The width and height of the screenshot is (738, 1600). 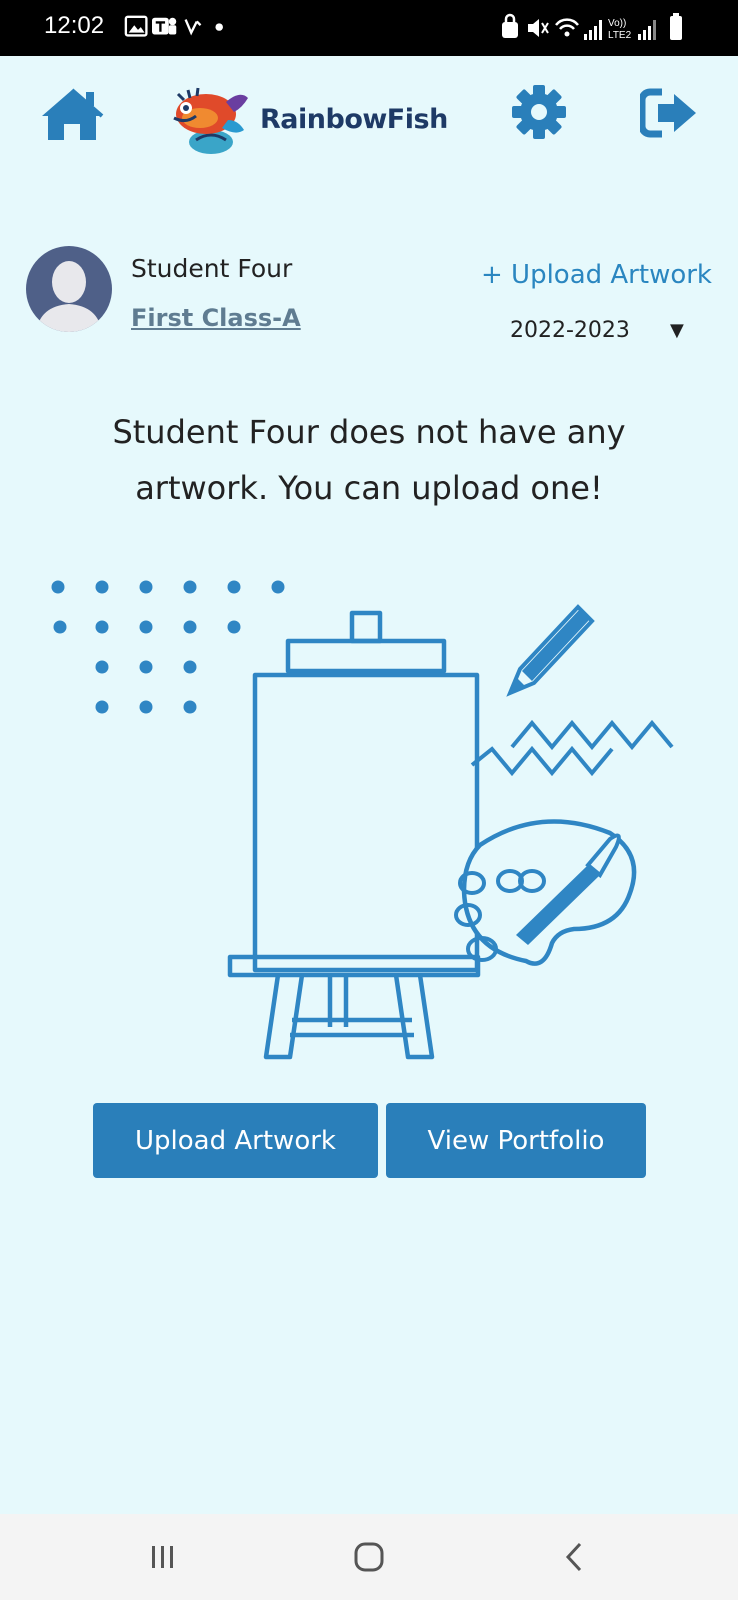 What do you see at coordinates (212, 268) in the screenshot?
I see `student-name: Student Four` at bounding box center [212, 268].